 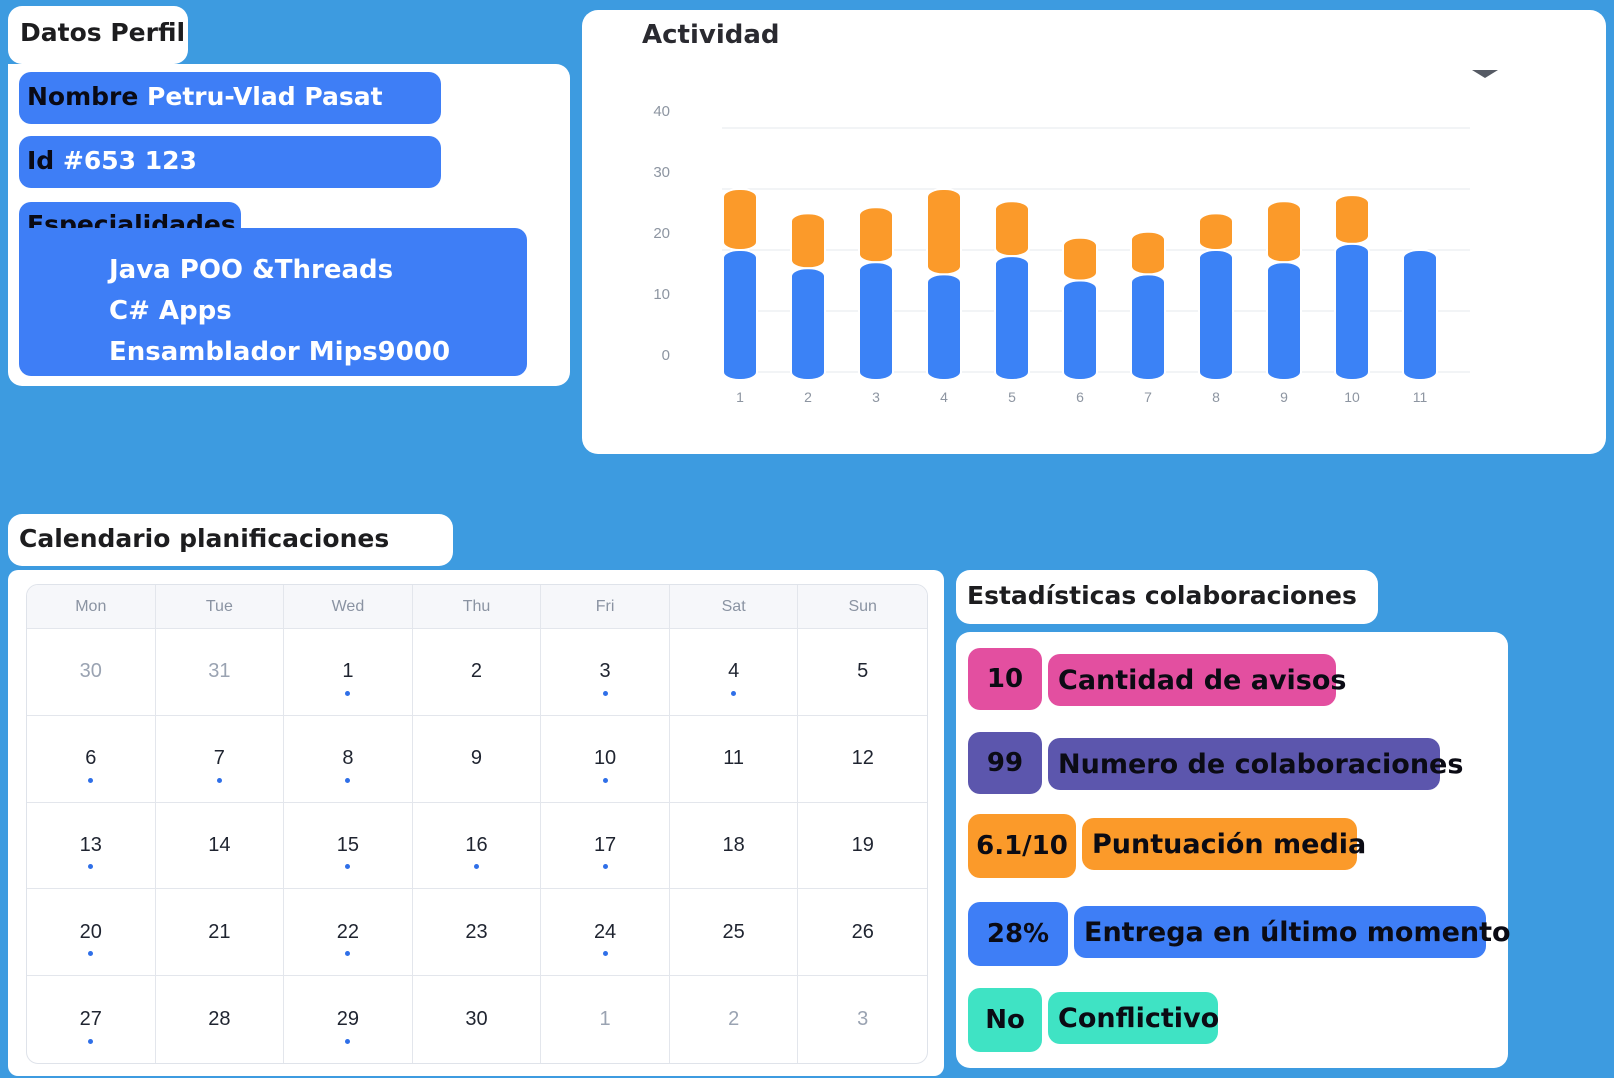 I want to click on calendar-day: 13, so click(x=91, y=846).